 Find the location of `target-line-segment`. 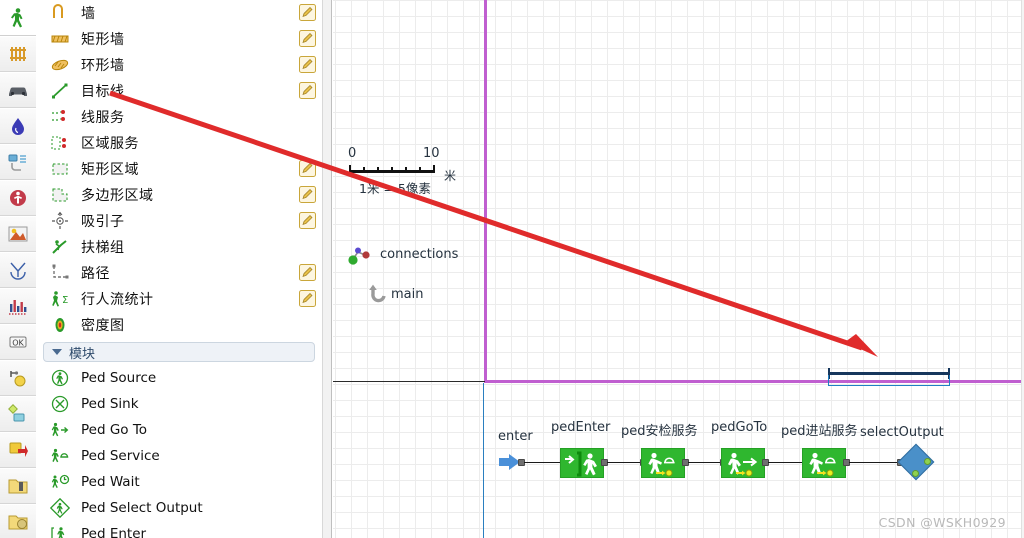

target-line-segment is located at coordinates (889, 385).